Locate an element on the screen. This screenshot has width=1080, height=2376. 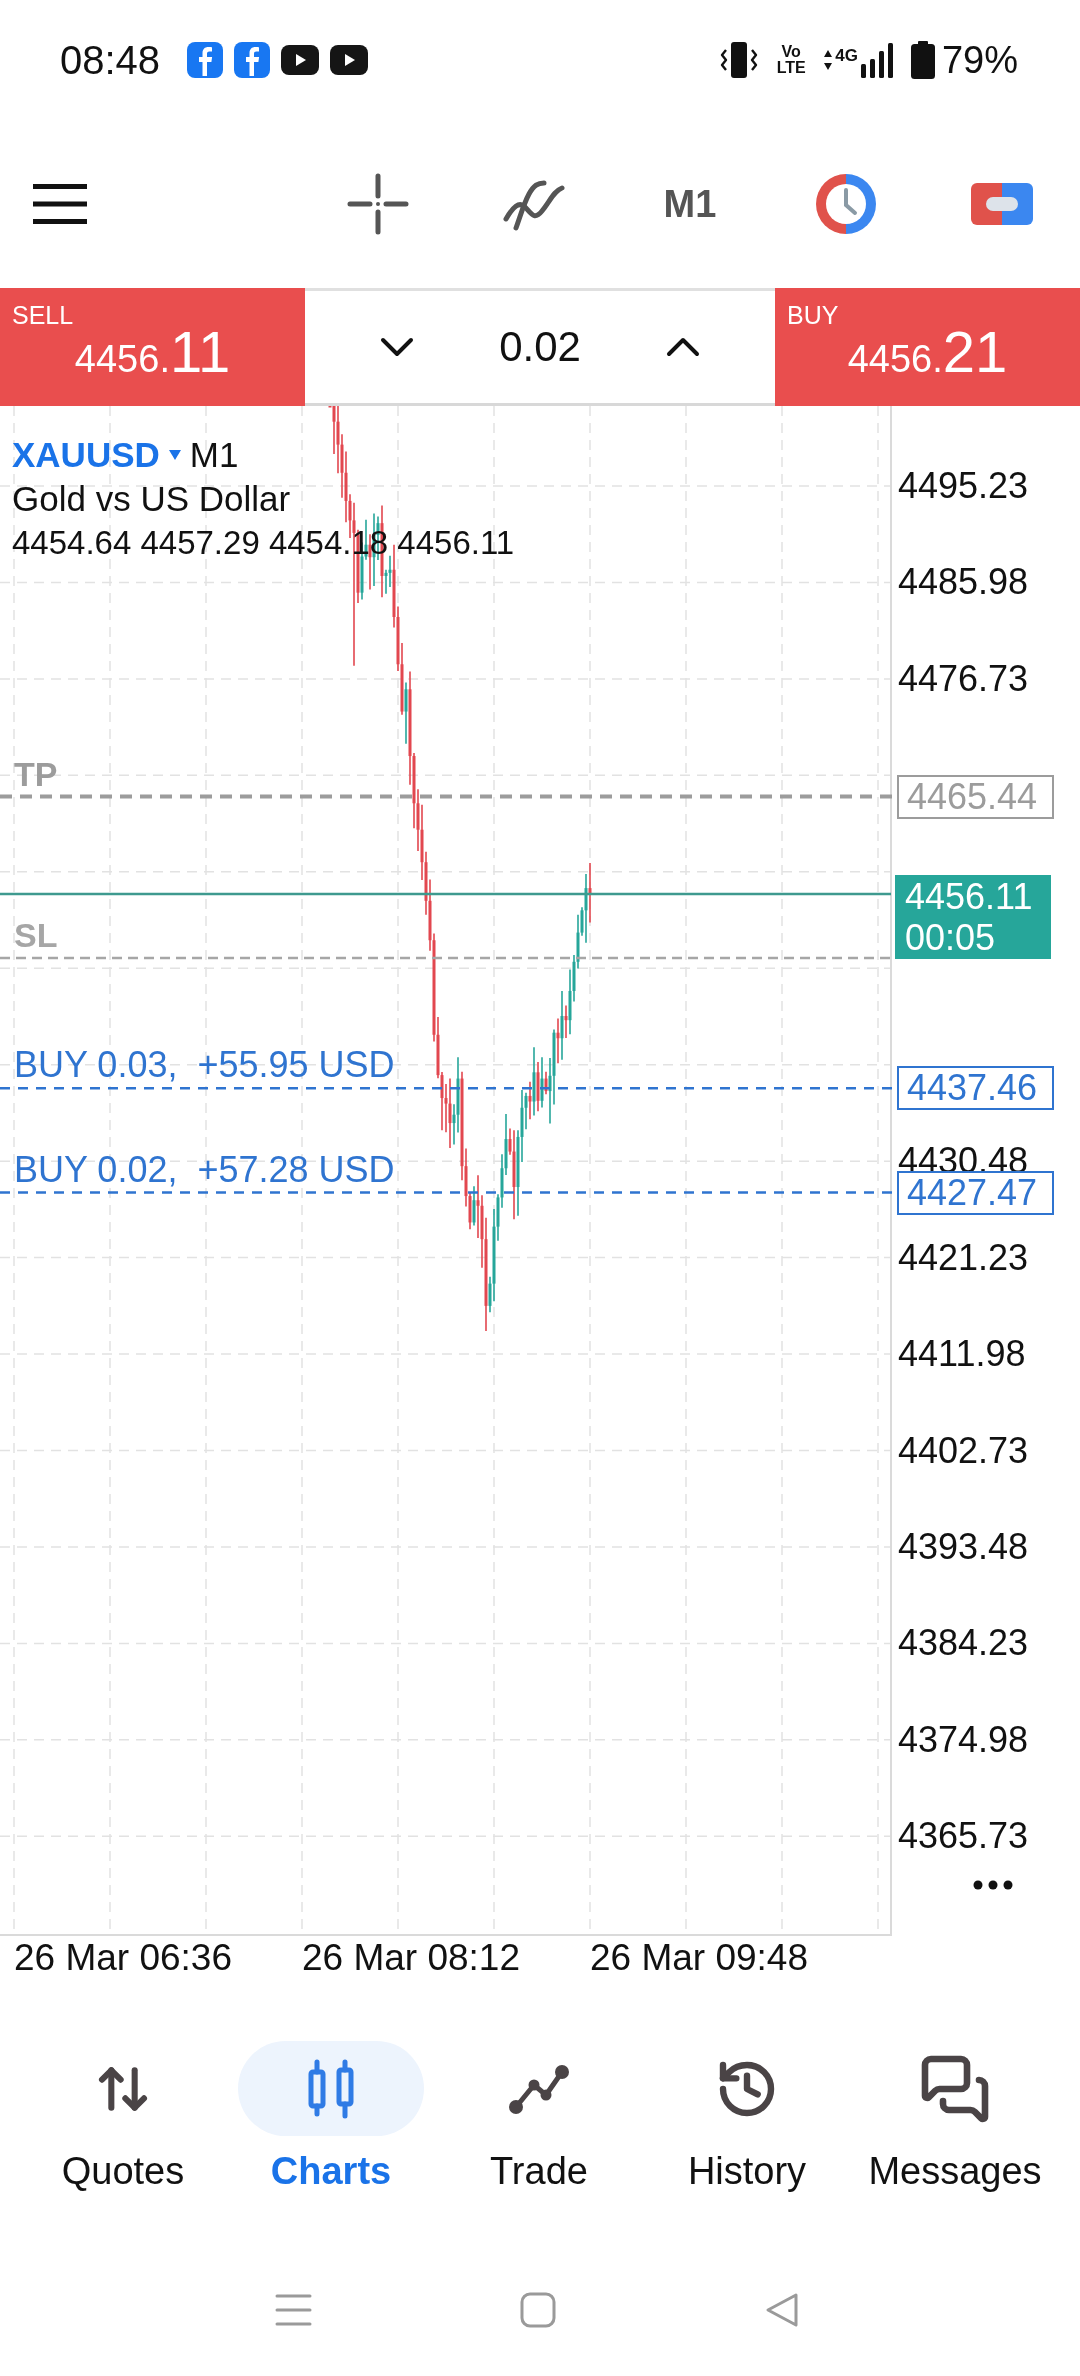
take-profit-label: TP is located at coordinates (36, 773).